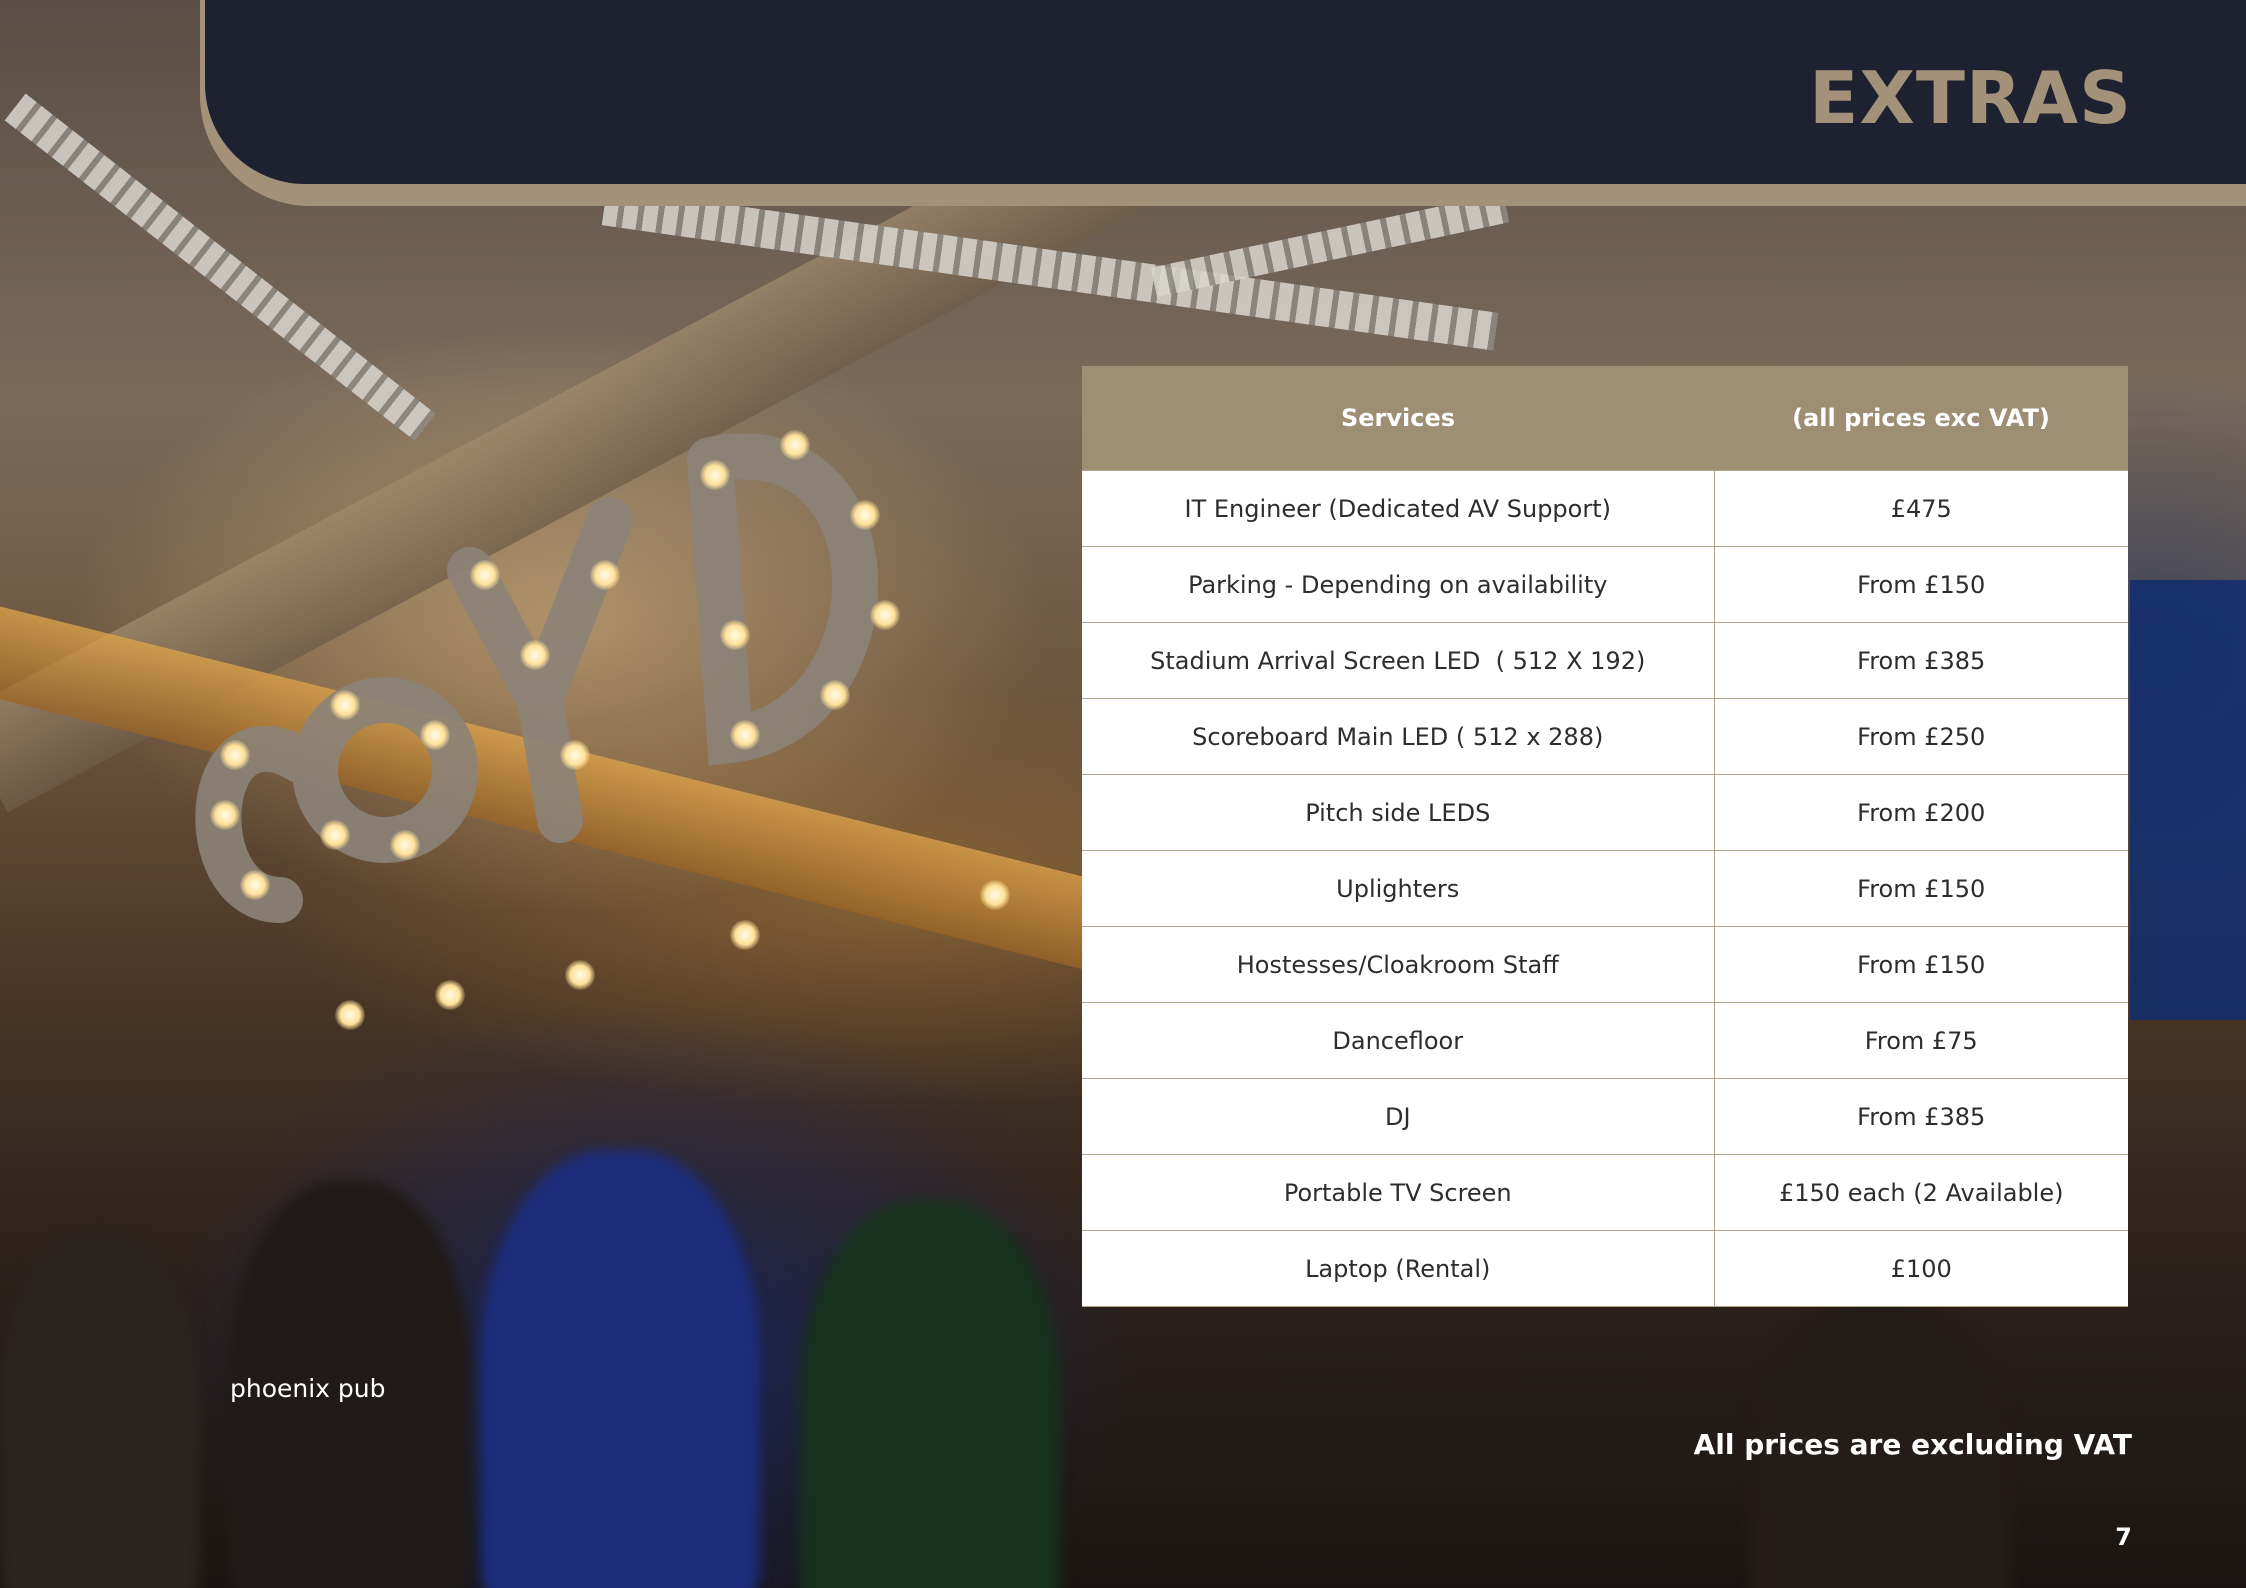  What do you see at coordinates (1920, 1268) in the screenshot?
I see `service-price: £100` at bounding box center [1920, 1268].